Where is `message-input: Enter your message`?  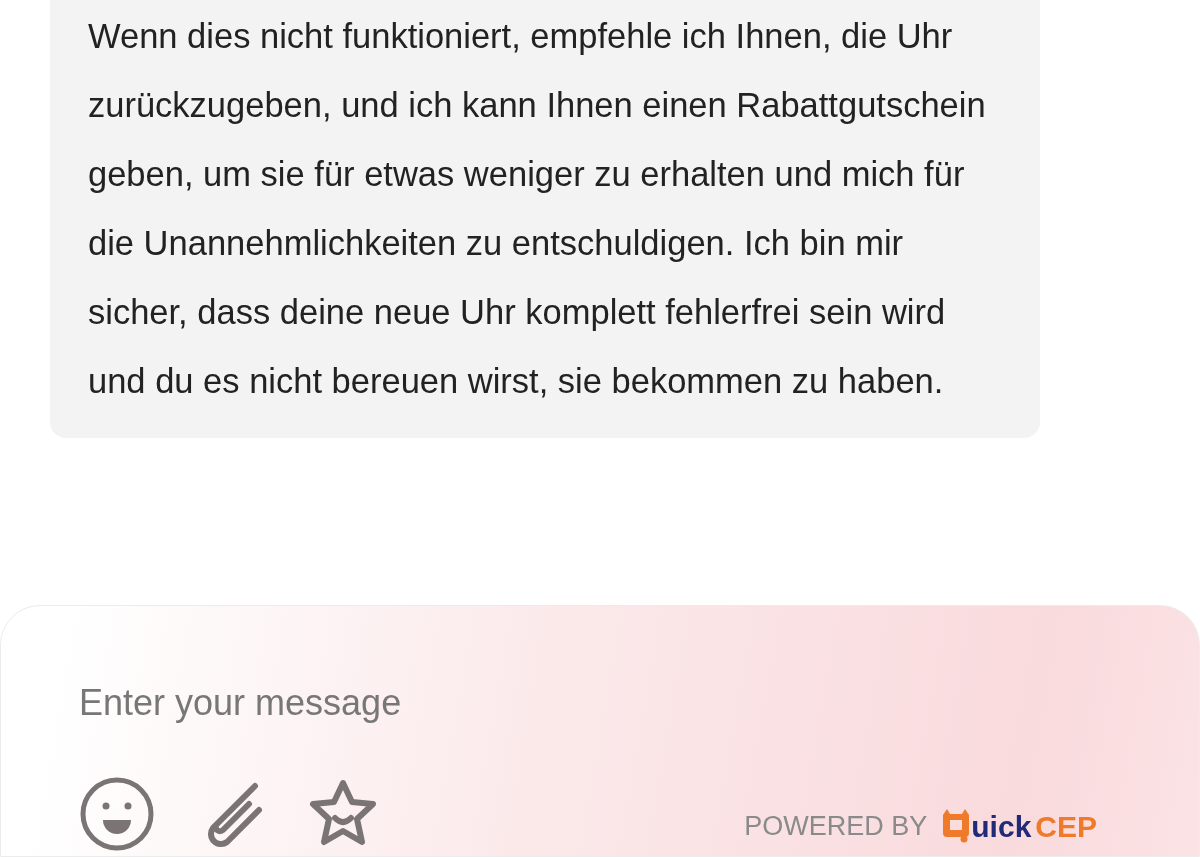
message-input: Enter your message is located at coordinates (529, 703).